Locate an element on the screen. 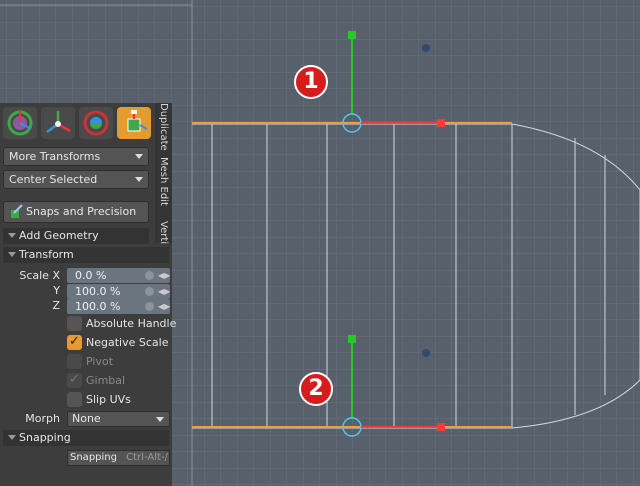 Image resolution: width=640 pixels, height=486 pixels. transform-label: Transform is located at coordinates (46, 254).